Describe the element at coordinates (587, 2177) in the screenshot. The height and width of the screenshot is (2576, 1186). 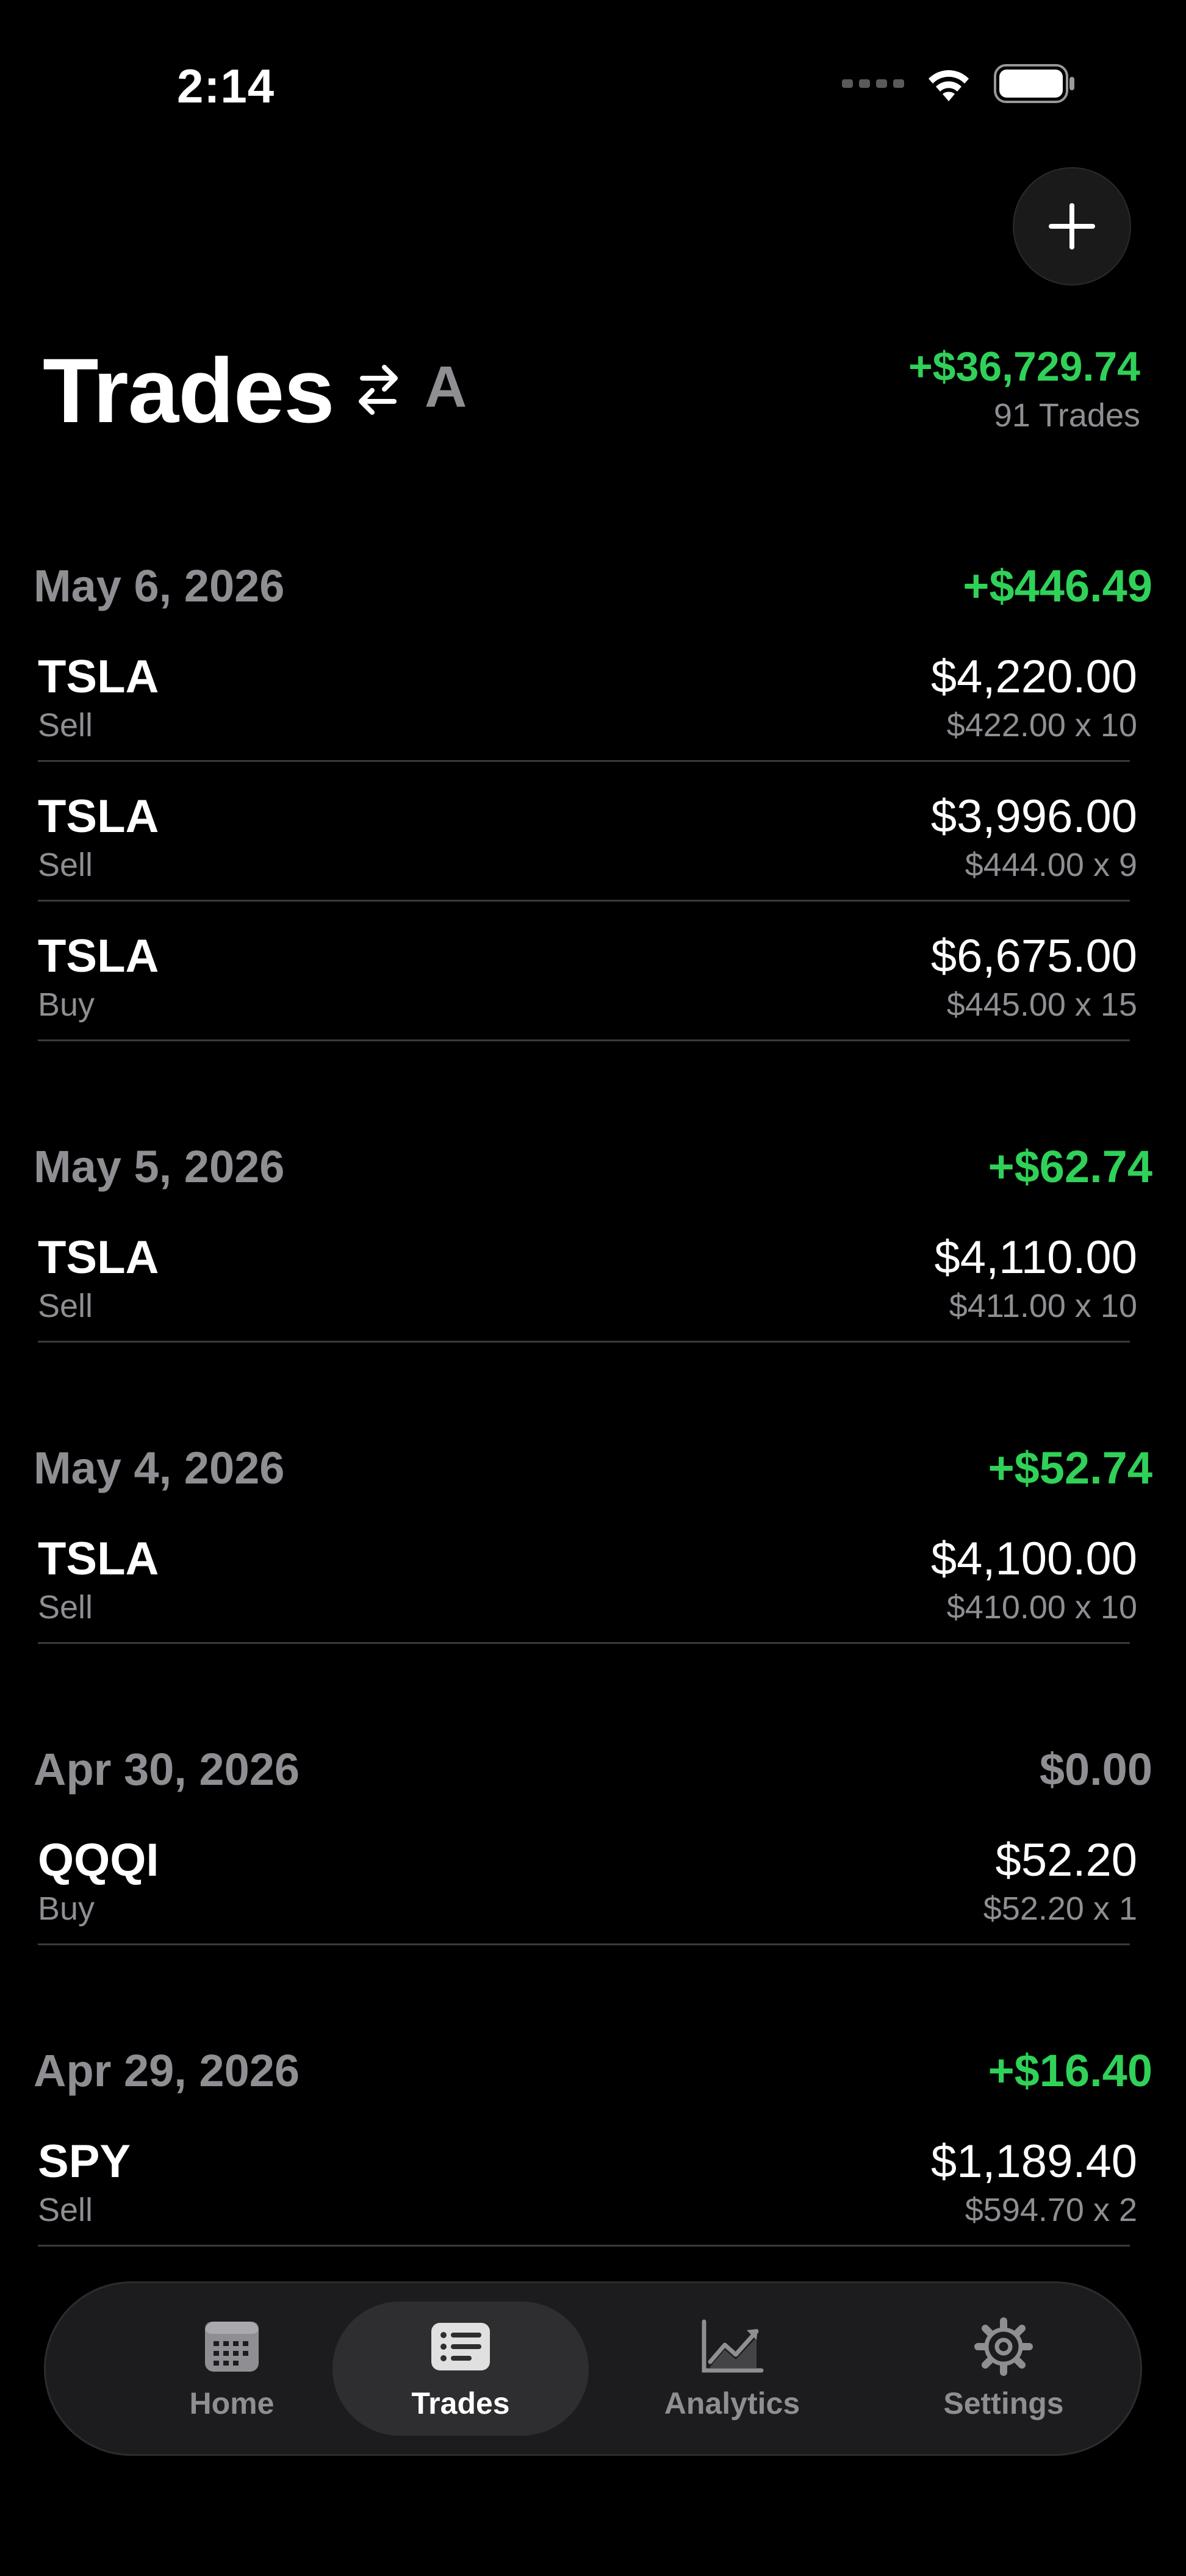
I see `trade-row: SPY Sell $1,189.40 $594.70 x 2` at that location.